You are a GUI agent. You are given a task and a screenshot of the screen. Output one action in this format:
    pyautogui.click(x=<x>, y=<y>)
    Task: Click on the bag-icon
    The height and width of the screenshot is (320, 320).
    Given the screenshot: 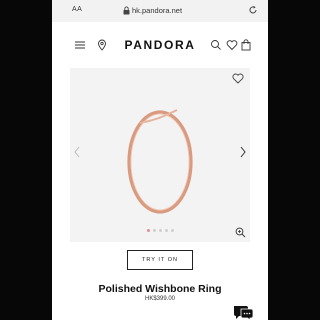 What is the action you would take?
    pyautogui.click(x=246, y=45)
    